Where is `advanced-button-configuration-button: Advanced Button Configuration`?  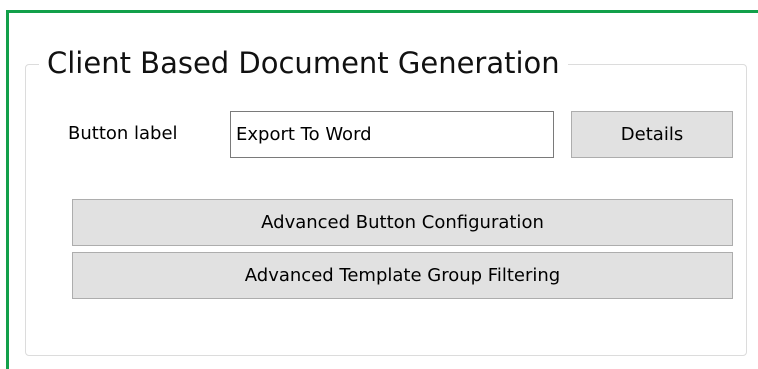
advanced-button-configuration-button: Advanced Button Configuration is located at coordinates (402, 222).